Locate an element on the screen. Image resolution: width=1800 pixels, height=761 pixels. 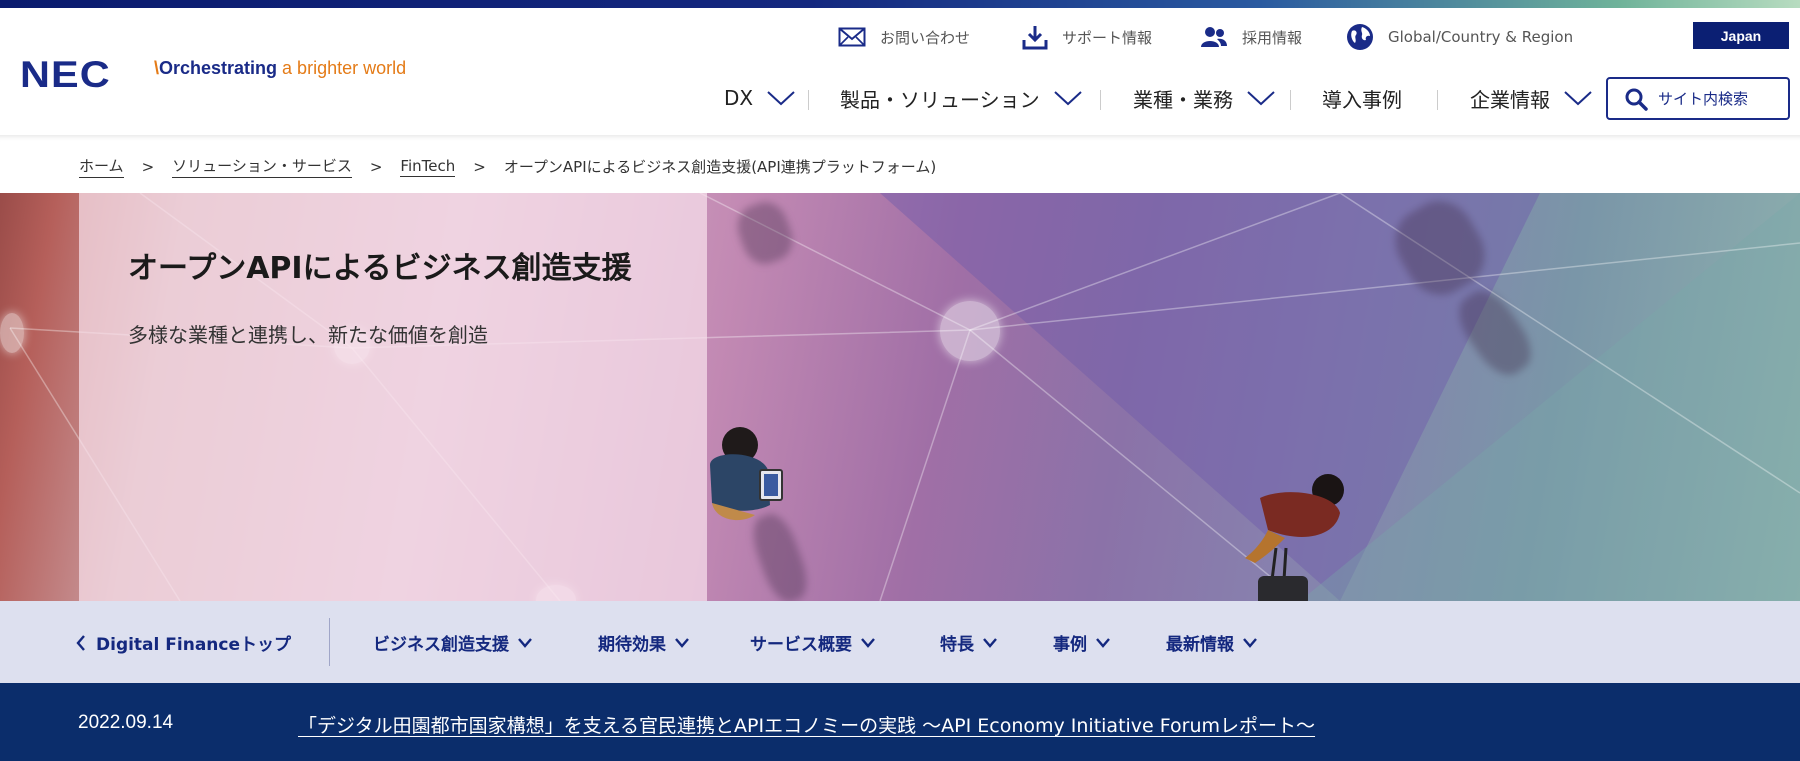
subnav-item-label: ビジネス創造支援 is located at coordinates (441, 645).